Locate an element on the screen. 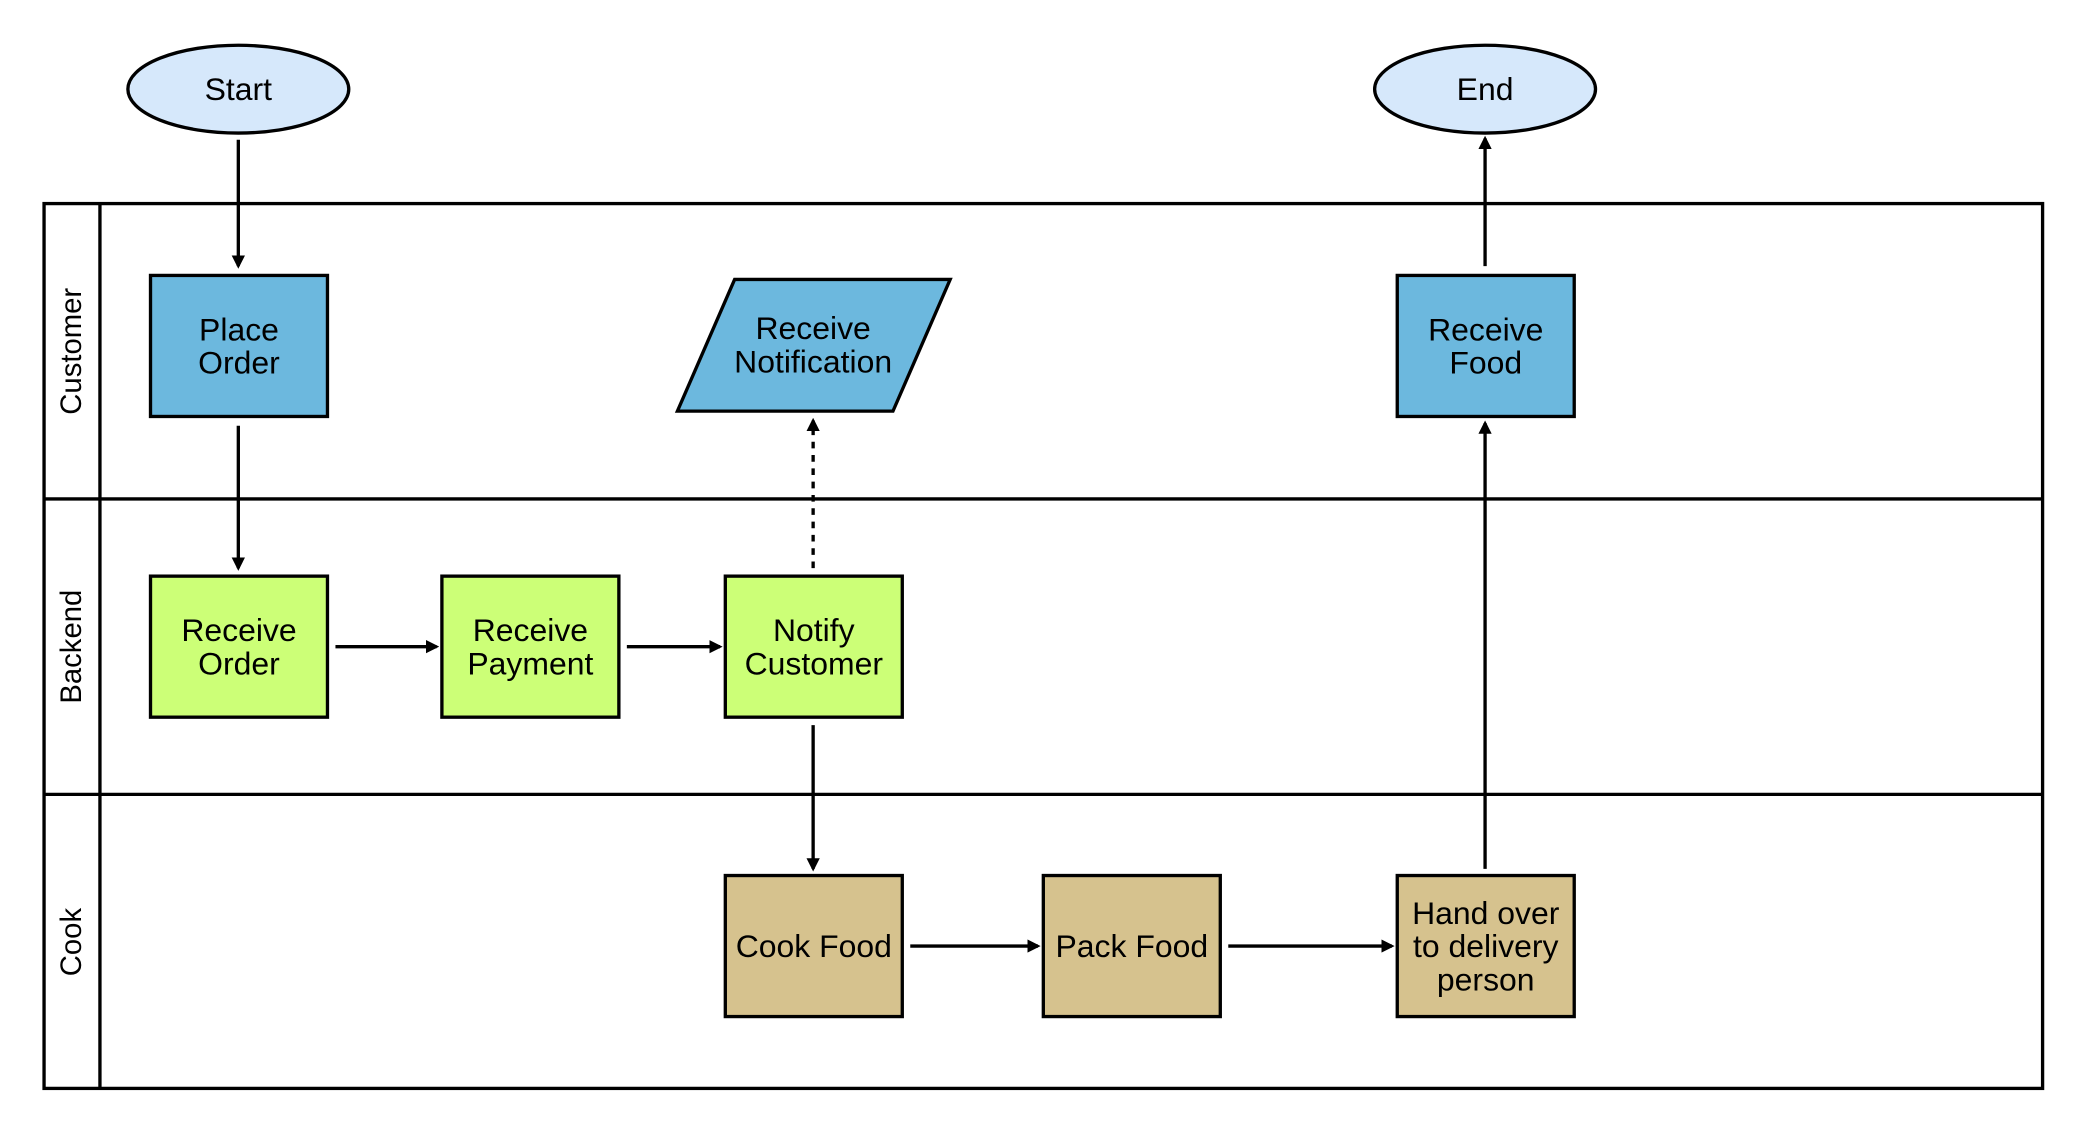 The height and width of the screenshot is (1127, 2076). lane-label-backend: Backend is located at coordinates (72, 647).